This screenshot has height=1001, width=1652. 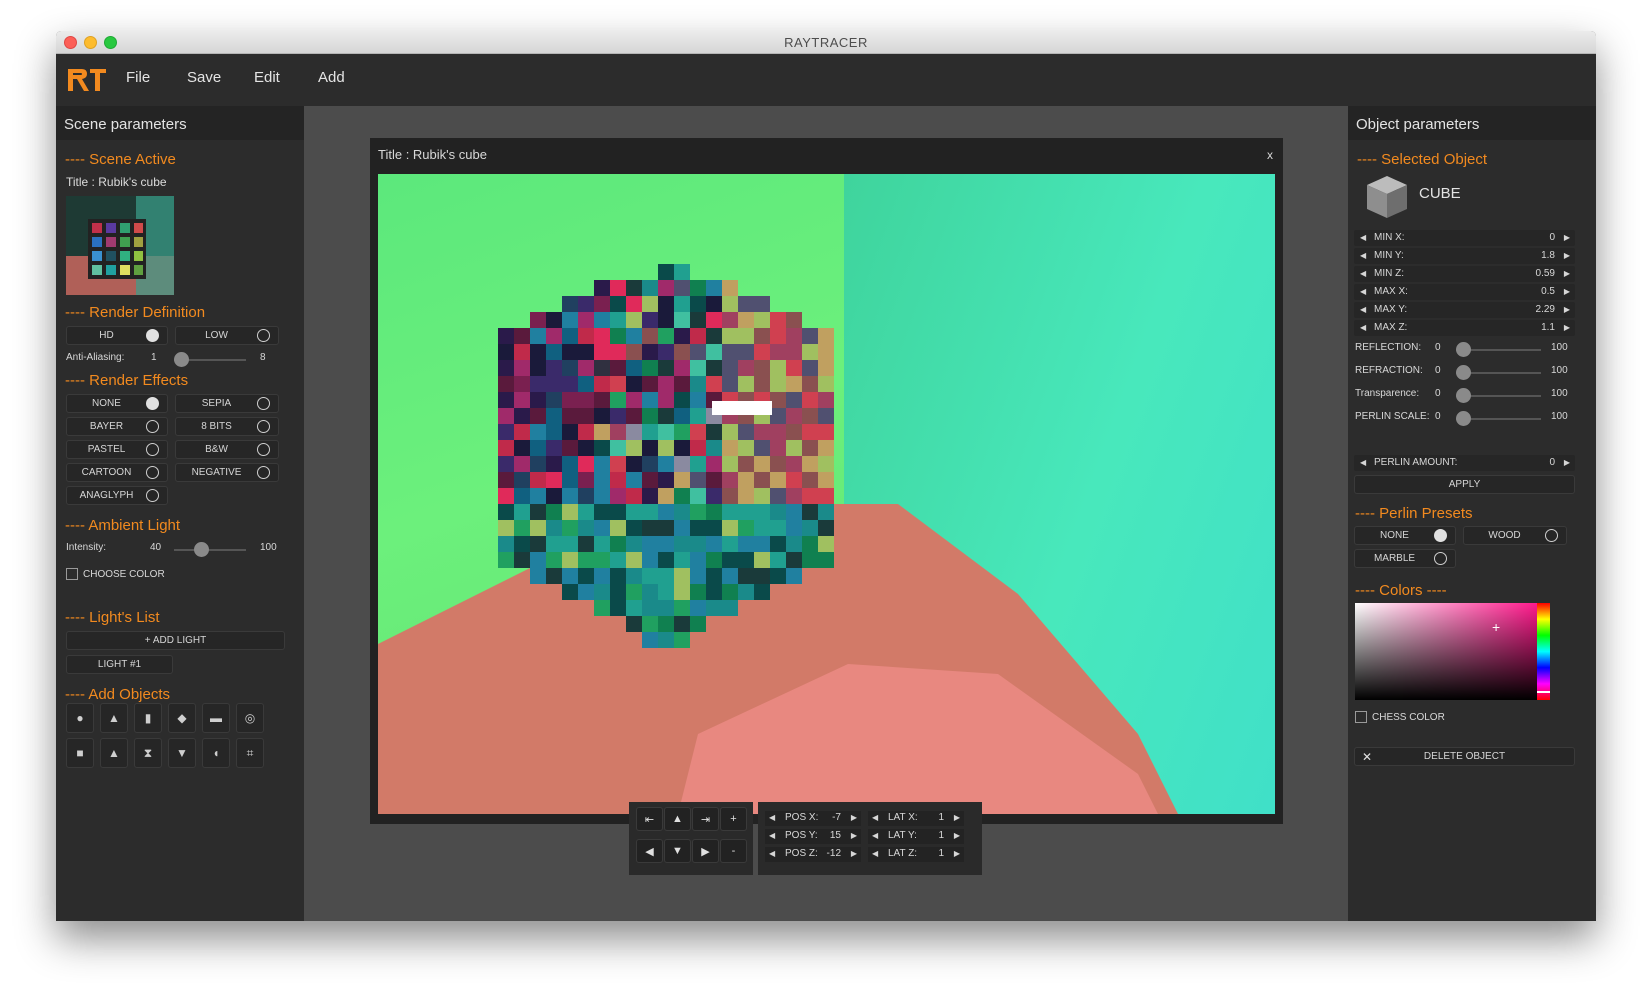 What do you see at coordinates (117, 449) in the screenshot?
I see `effect-pastel-option: PASTEL` at bounding box center [117, 449].